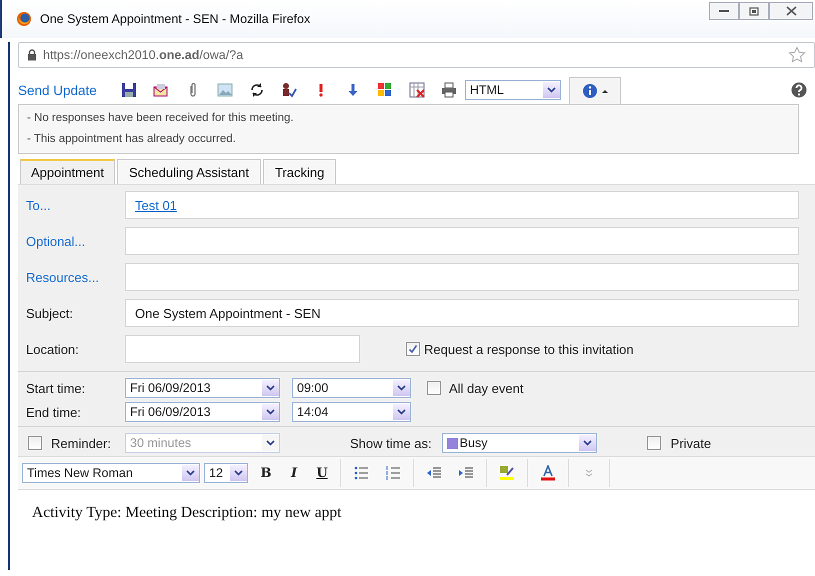 The height and width of the screenshot is (576, 815). Describe the element at coordinates (111, 473) in the screenshot. I see `font-dropdown: Times New Roman` at that location.